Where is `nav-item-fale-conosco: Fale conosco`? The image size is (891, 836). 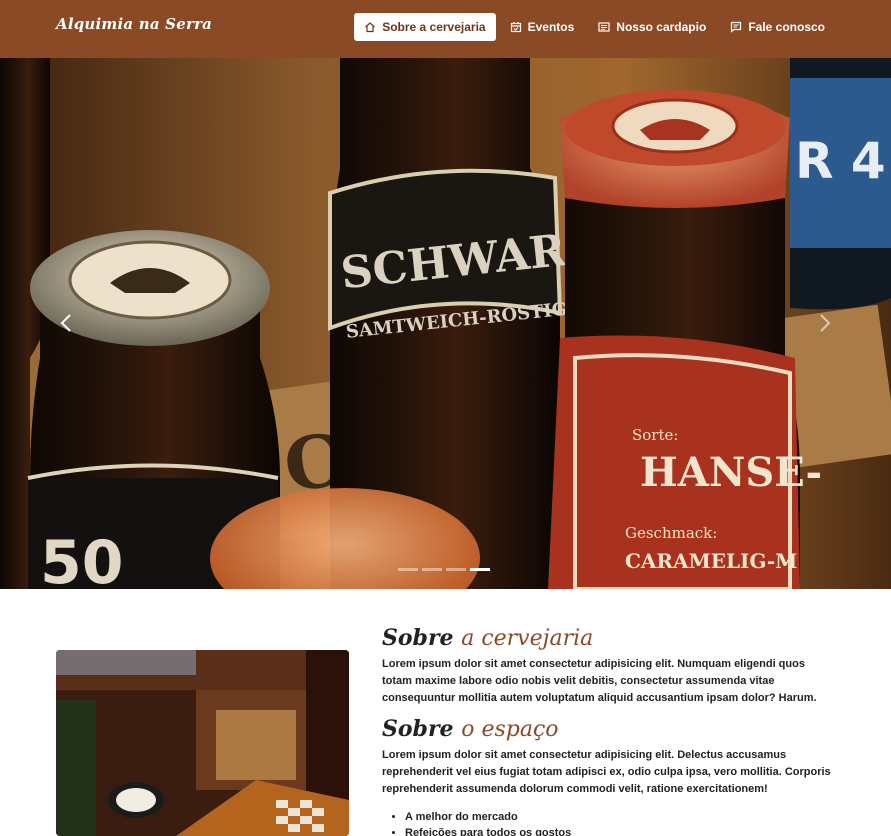 nav-item-fale-conosco: Fale conosco is located at coordinates (777, 27).